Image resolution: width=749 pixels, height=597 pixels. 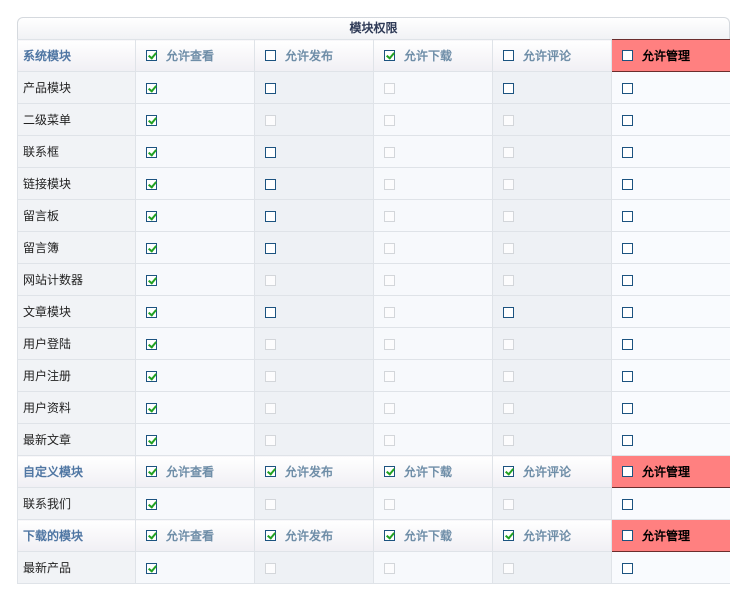 I want to click on group-perm-download: 允许下载, so click(x=433, y=471).